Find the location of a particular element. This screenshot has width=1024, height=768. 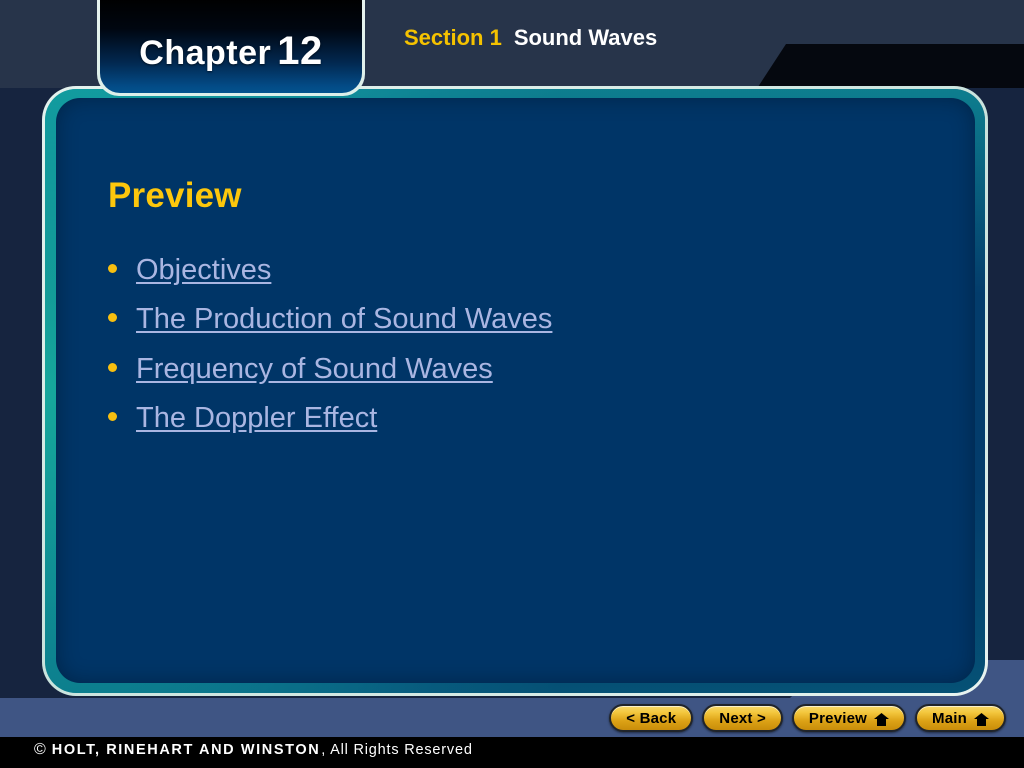

preview-link-objectives: Objectives is located at coordinates (203, 270).